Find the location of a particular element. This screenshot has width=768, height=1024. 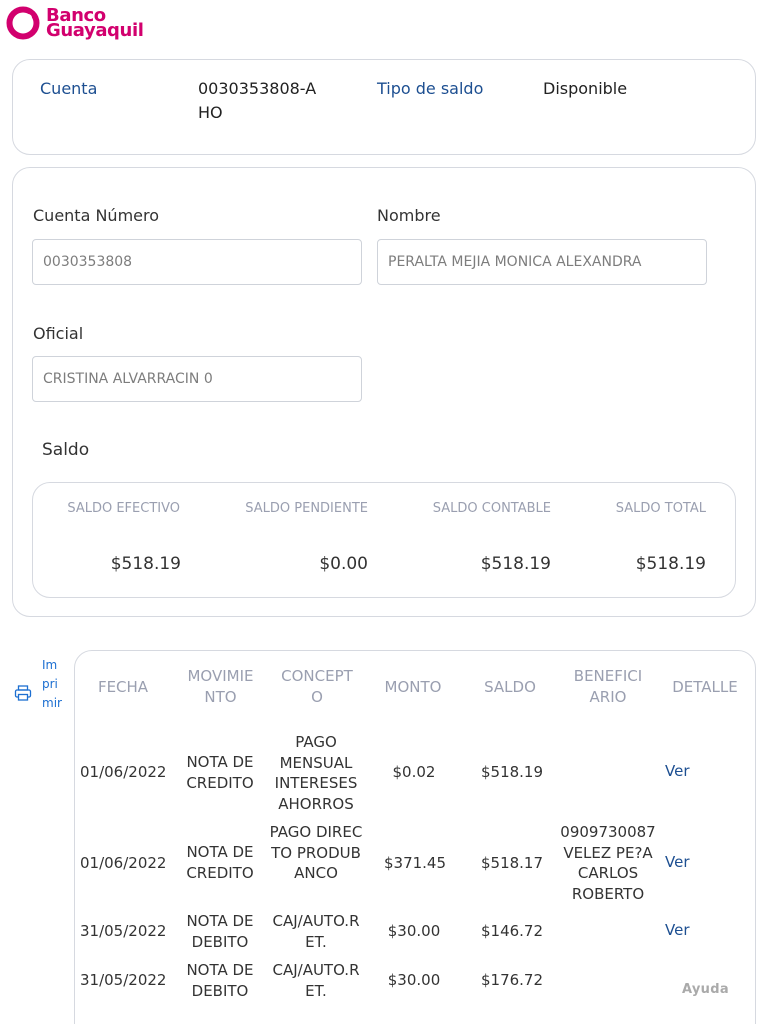

saldo-pendiente-header: SALDO PENDIENTE is located at coordinates (306, 508).